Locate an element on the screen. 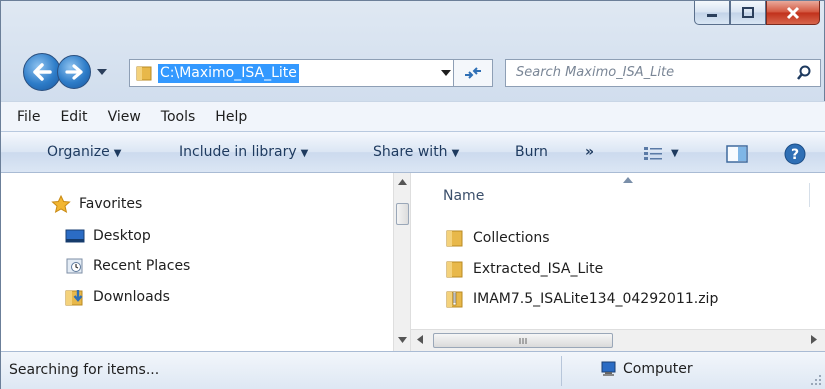 This screenshot has height=389, width=825. sort-ascending-icon is located at coordinates (628, 180).